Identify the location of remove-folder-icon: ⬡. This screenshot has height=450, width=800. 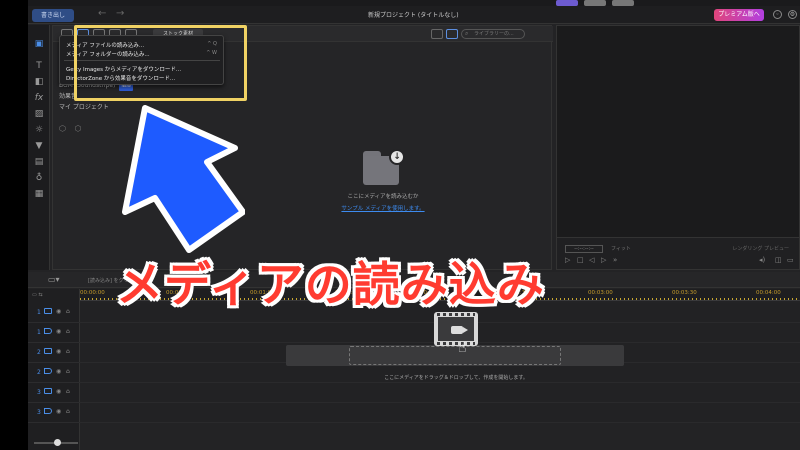
(78, 128).